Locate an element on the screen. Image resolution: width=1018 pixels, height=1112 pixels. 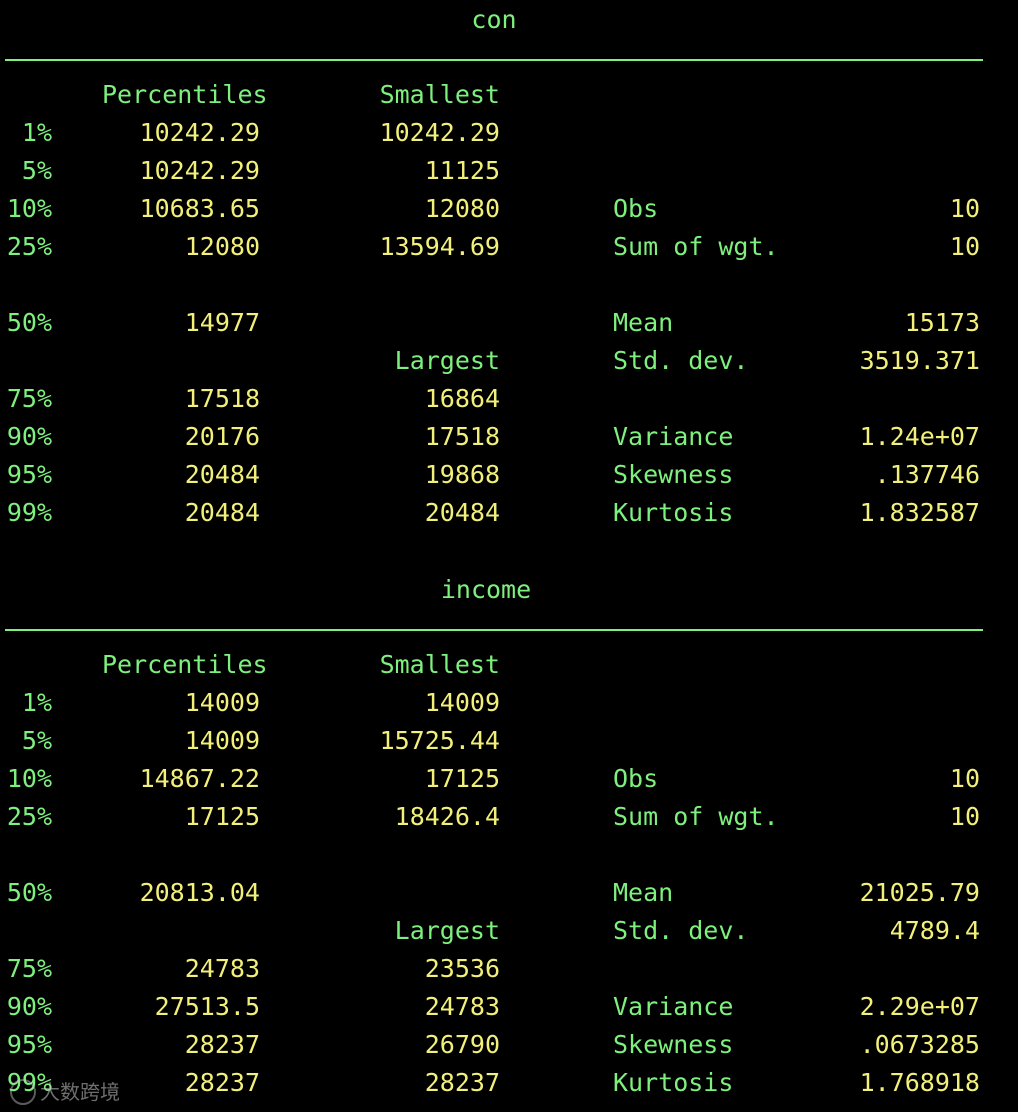
table-row: 50% 20813.04 Mean 21025.79 is located at coordinates (509, 893).